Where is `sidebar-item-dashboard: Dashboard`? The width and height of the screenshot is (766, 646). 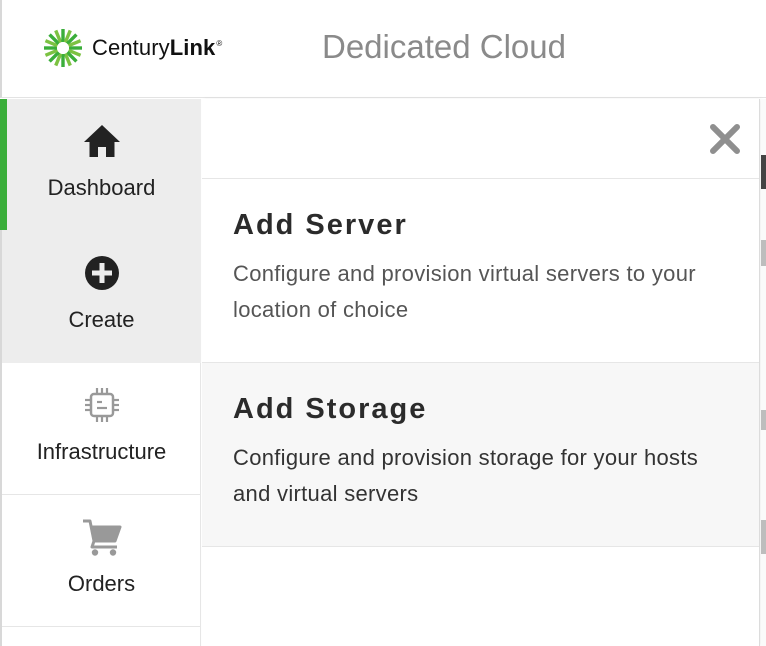 sidebar-item-dashboard: Dashboard is located at coordinates (100, 165).